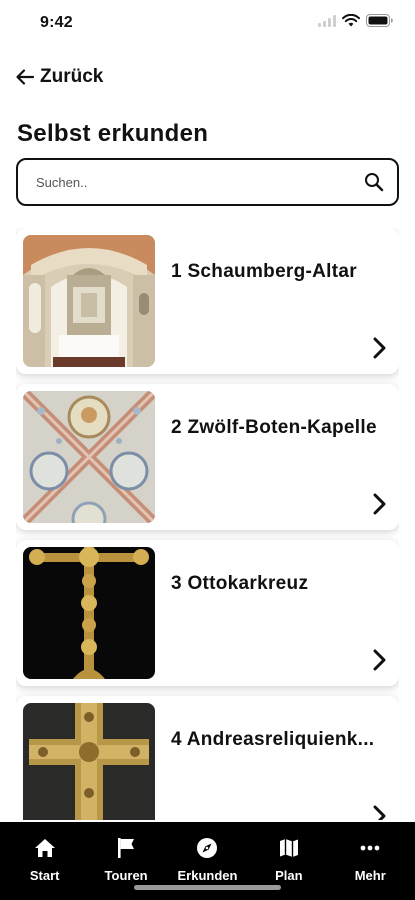 The width and height of the screenshot is (415, 900). What do you see at coordinates (351, 20) in the screenshot?
I see `wifi-icon` at bounding box center [351, 20].